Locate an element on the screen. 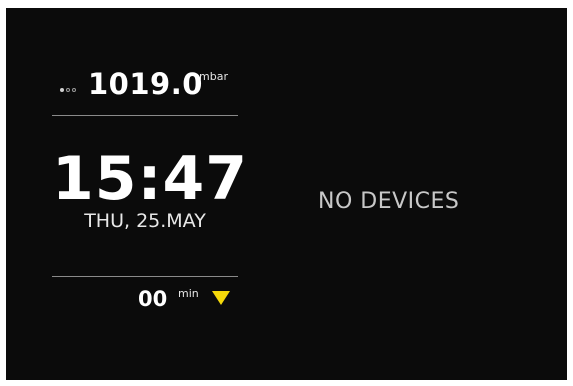  pressure-indicator-dots is located at coordinates (68, 90).